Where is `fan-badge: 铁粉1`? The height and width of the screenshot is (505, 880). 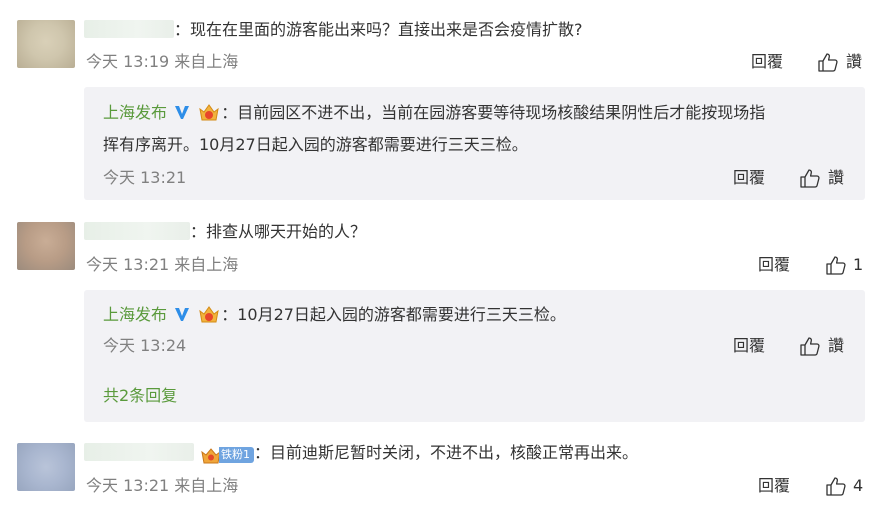 fan-badge: 铁粉1 is located at coordinates (227, 455).